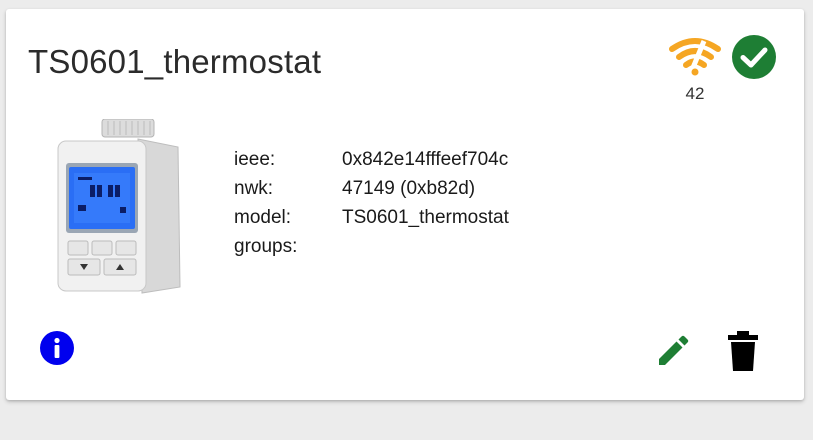 Image resolution: width=813 pixels, height=440 pixels. Describe the element at coordinates (425, 159) in the screenshot. I see `detail-value: 0x842e14fffeef704c` at that location.